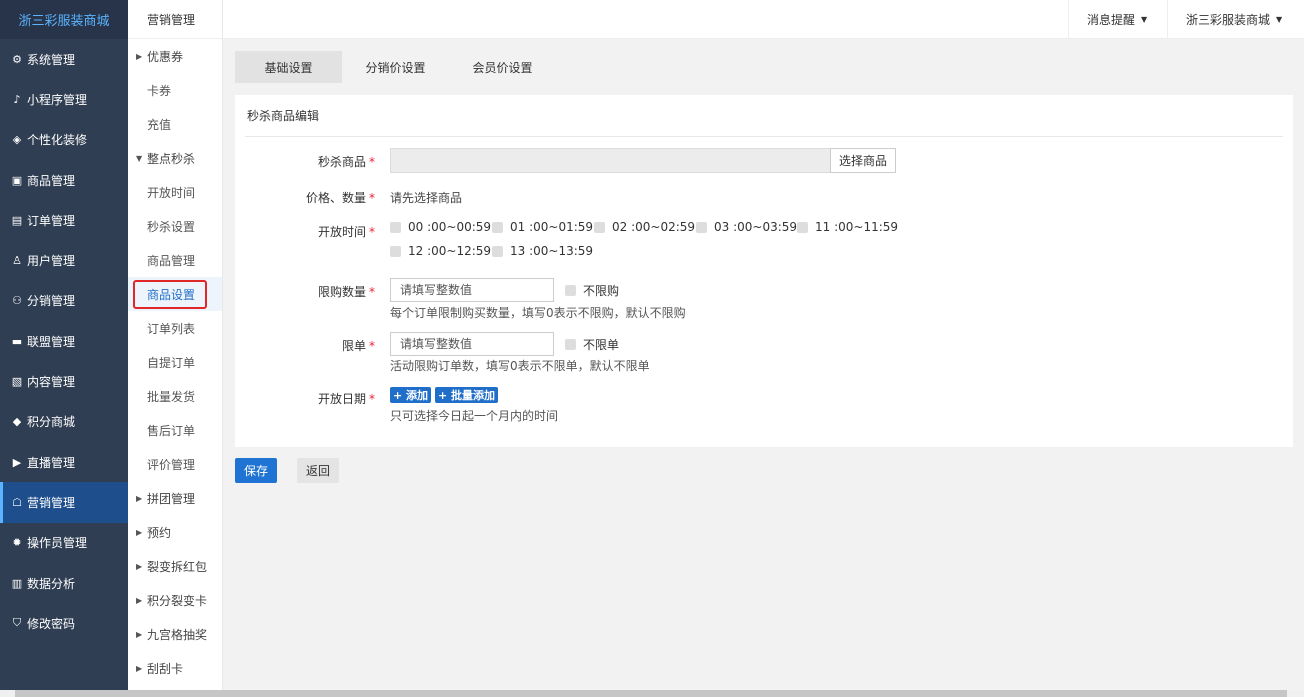  Describe the element at coordinates (17, 502) in the screenshot. I see `marketing-icon: ☖` at that location.